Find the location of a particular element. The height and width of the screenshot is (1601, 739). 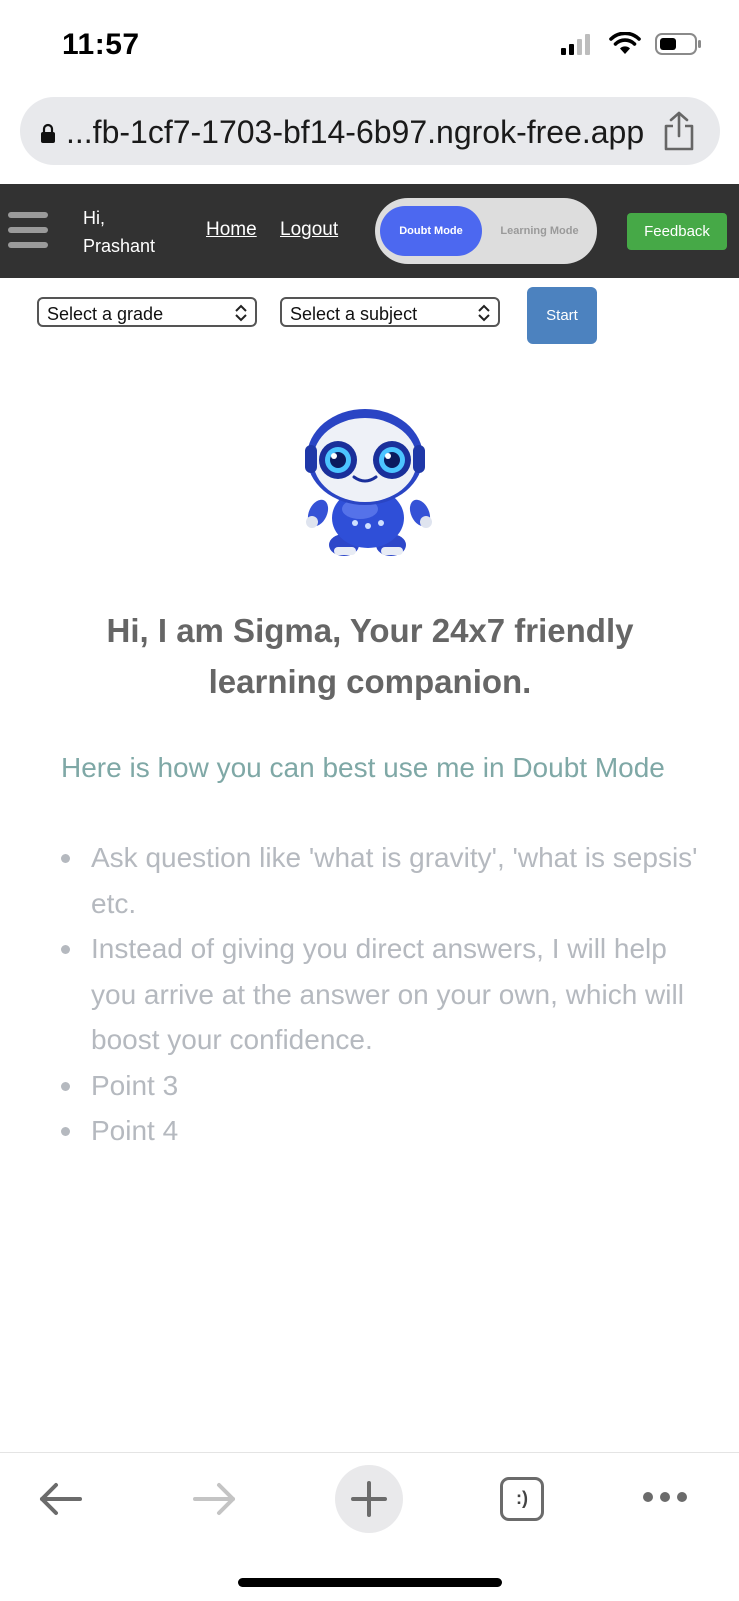

share-icon is located at coordinates (679, 131).